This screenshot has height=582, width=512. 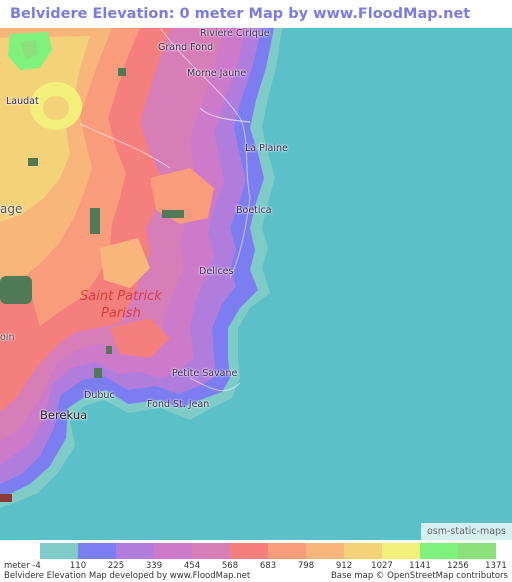 I want to click on place-berekua: Berekua, so click(x=63, y=415).